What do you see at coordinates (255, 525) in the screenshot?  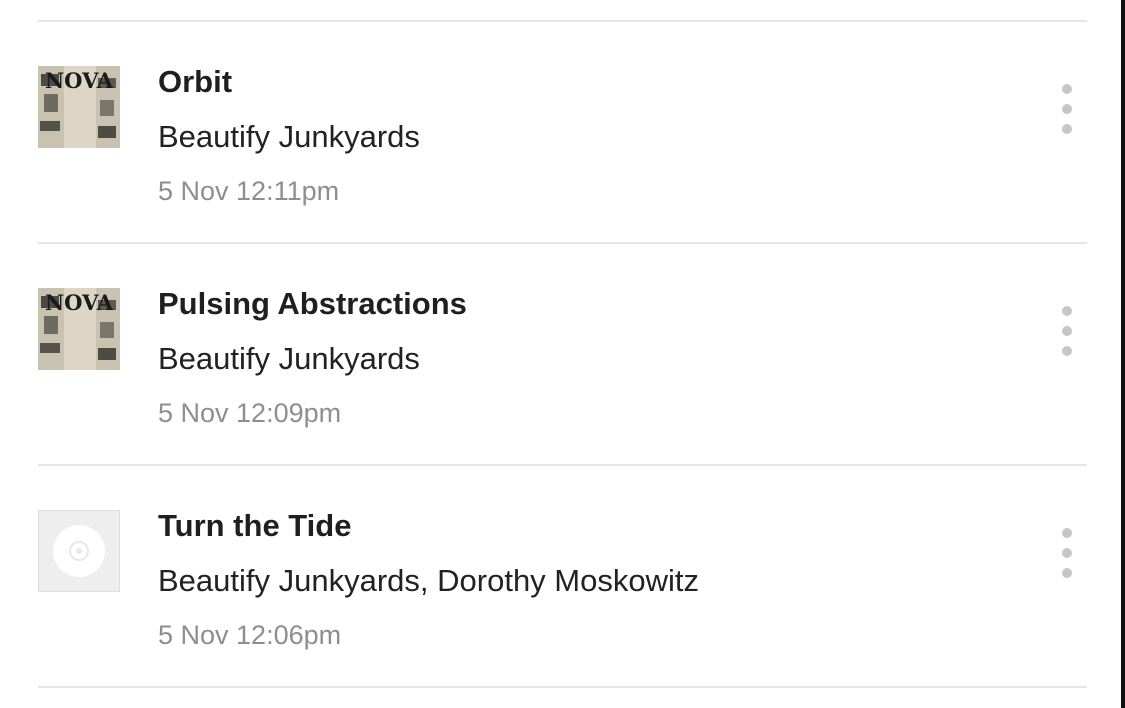 I see `track-title: Turn the Tide` at bounding box center [255, 525].